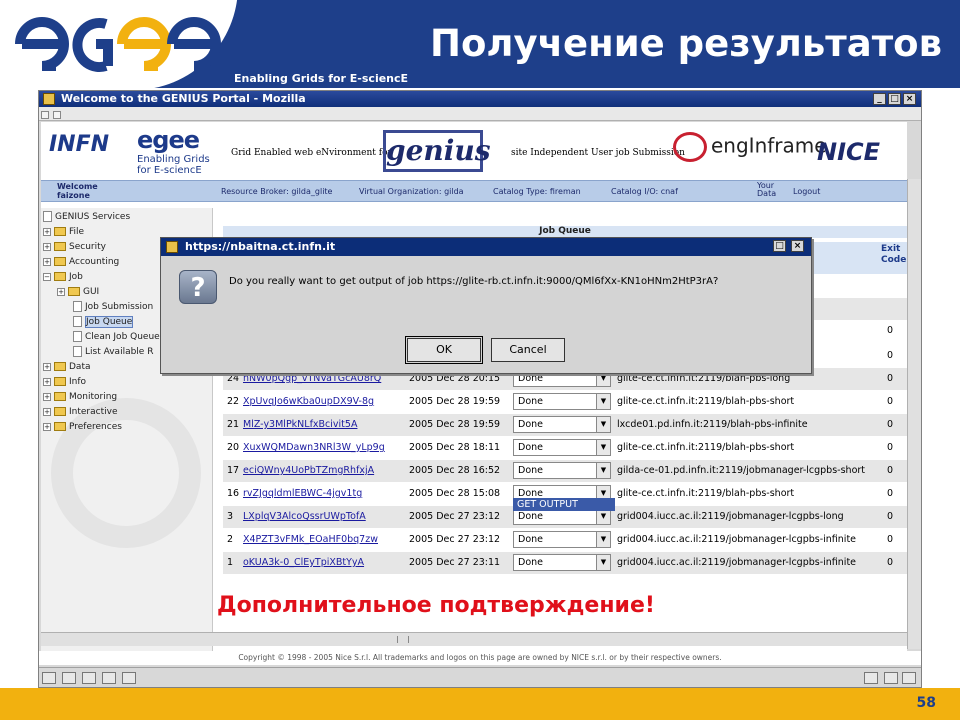  Describe the element at coordinates (113, 352) in the screenshot. I see `tree-item-list-available: List Available R` at that location.